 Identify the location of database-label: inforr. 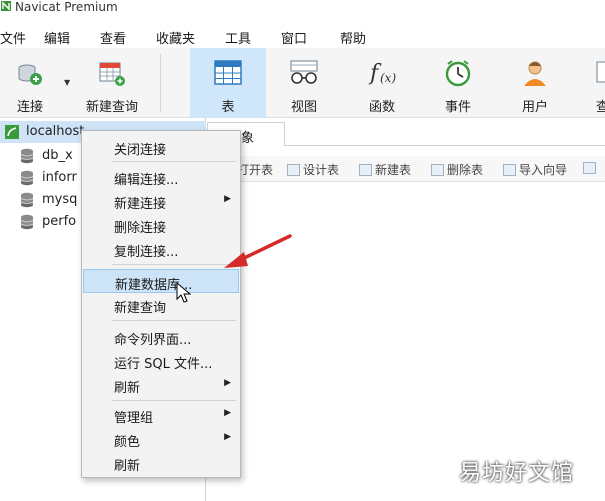
(59, 177).